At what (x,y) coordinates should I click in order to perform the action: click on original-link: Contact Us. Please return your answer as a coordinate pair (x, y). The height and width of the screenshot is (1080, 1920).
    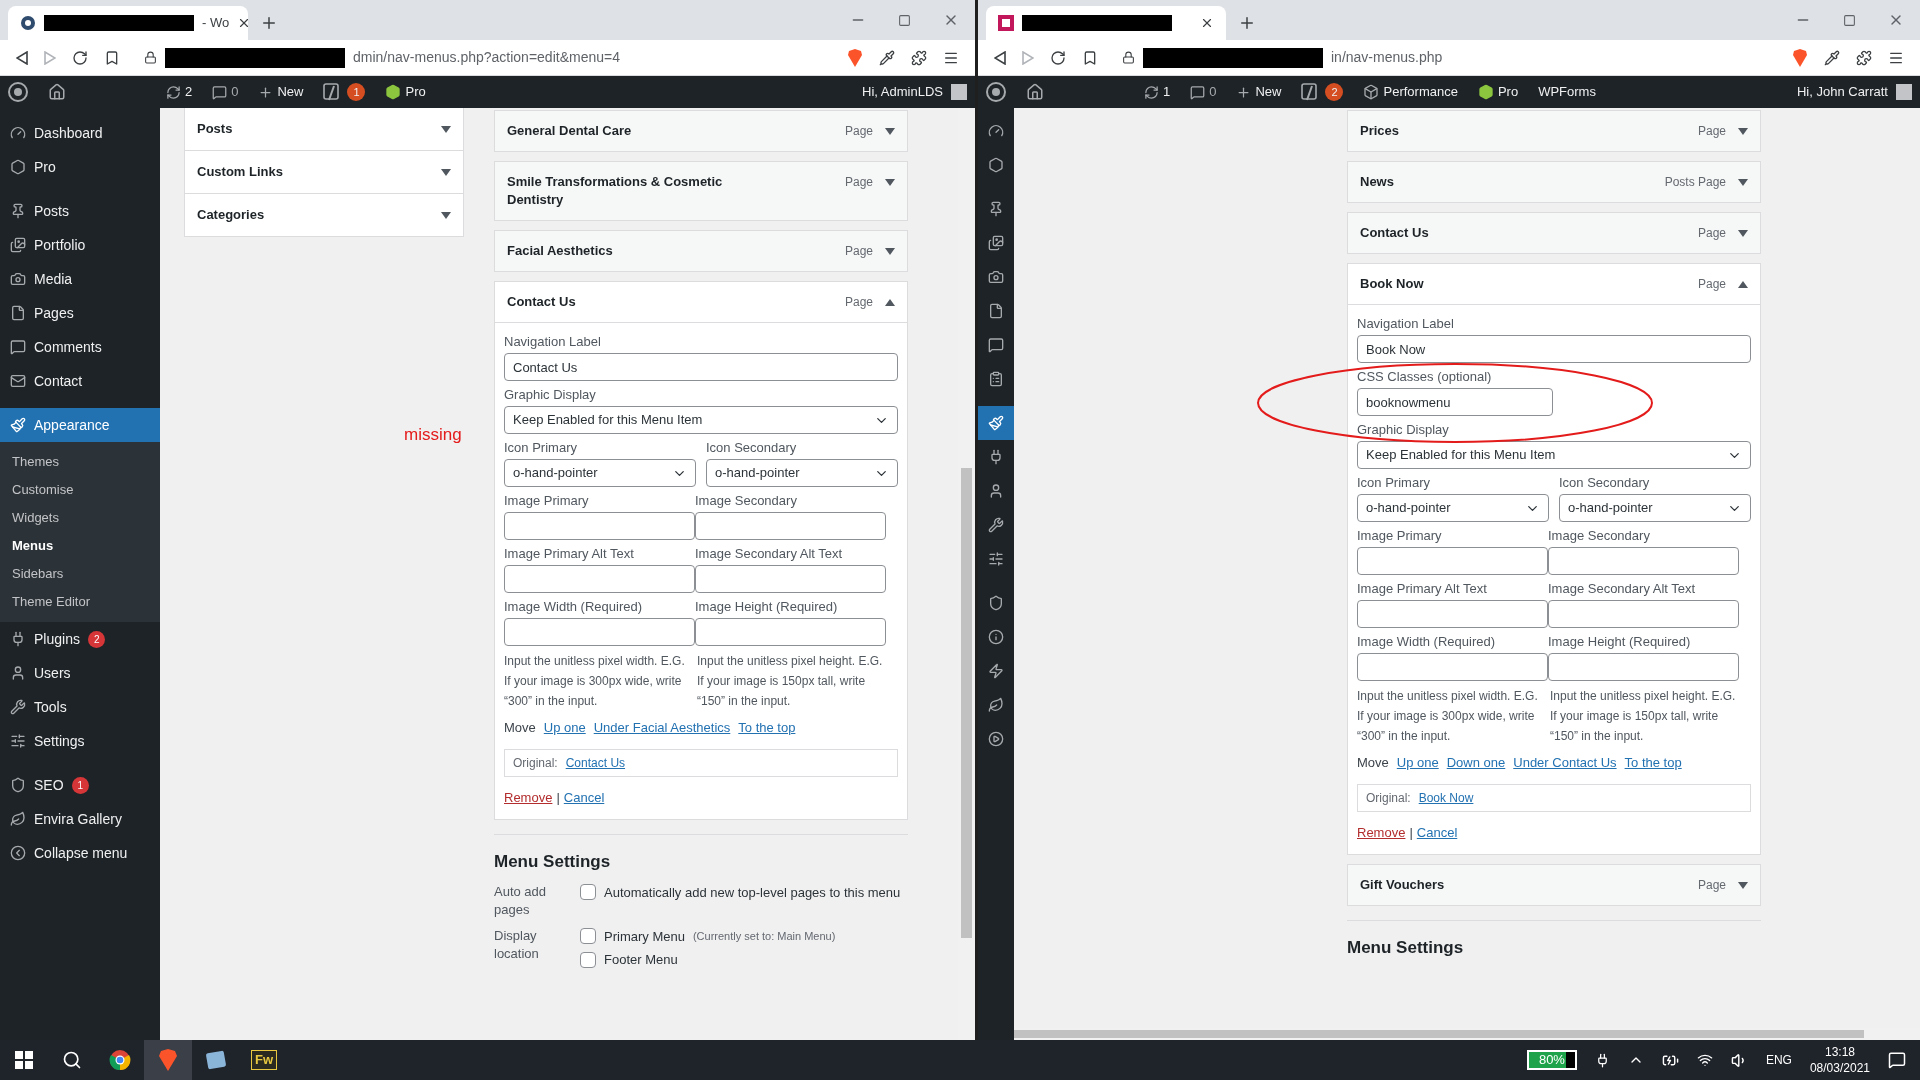
    Looking at the image, I should click on (595, 762).